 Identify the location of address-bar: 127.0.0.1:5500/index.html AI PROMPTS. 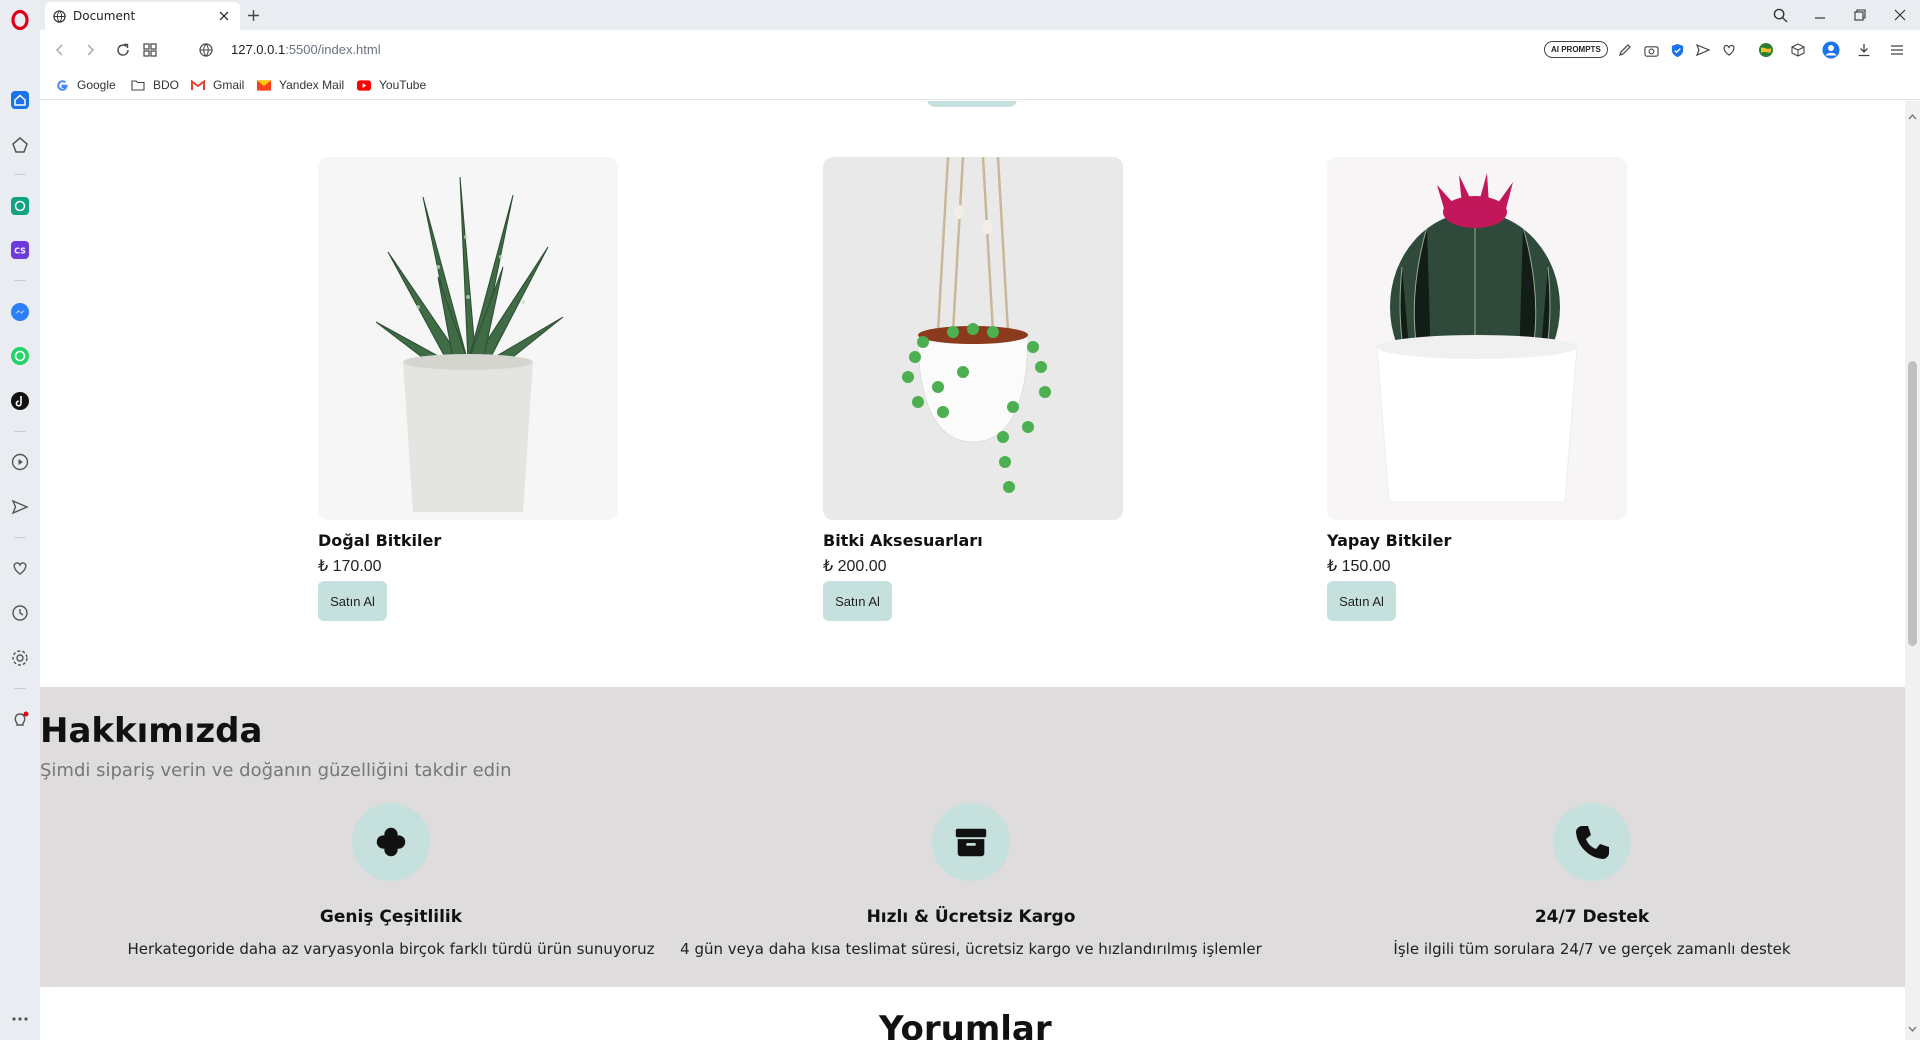
(980, 50).